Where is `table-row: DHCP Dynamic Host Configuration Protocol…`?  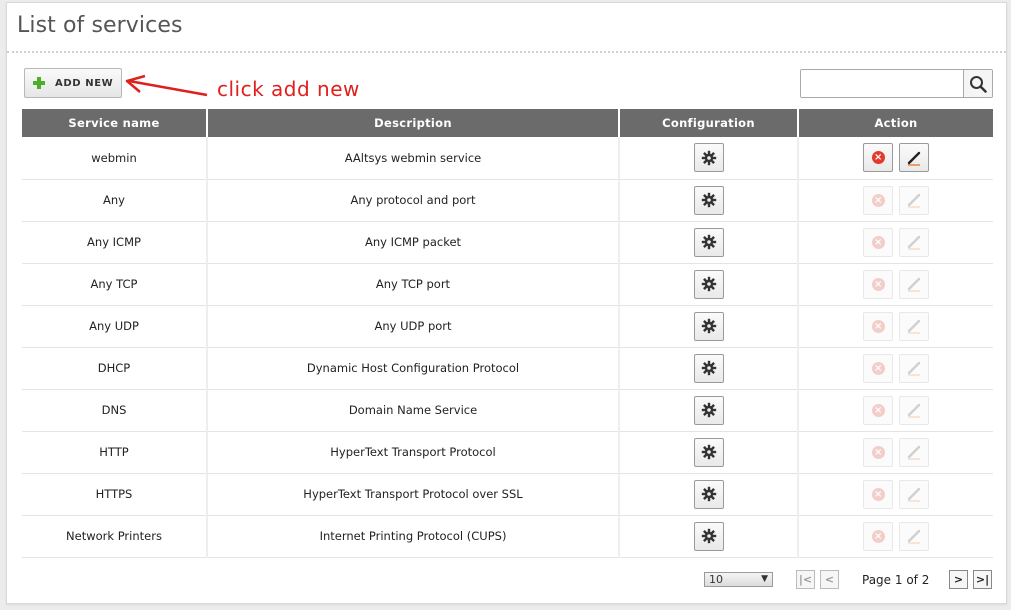
table-row: DHCP Dynamic Host Configuration Protocol… is located at coordinates (507, 368).